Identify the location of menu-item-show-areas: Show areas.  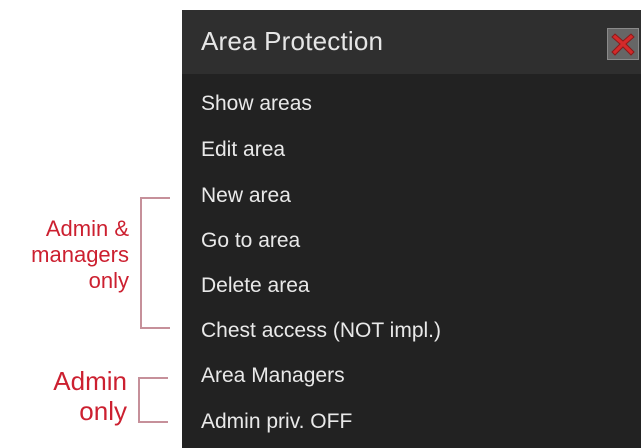
(256, 104).